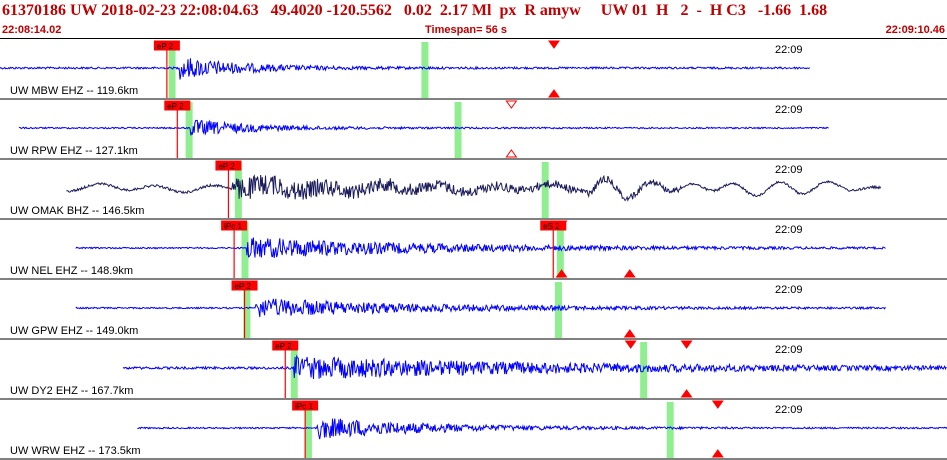  I want to click on station-label: UW MBW EHZ -- 119.6km, so click(74, 91).